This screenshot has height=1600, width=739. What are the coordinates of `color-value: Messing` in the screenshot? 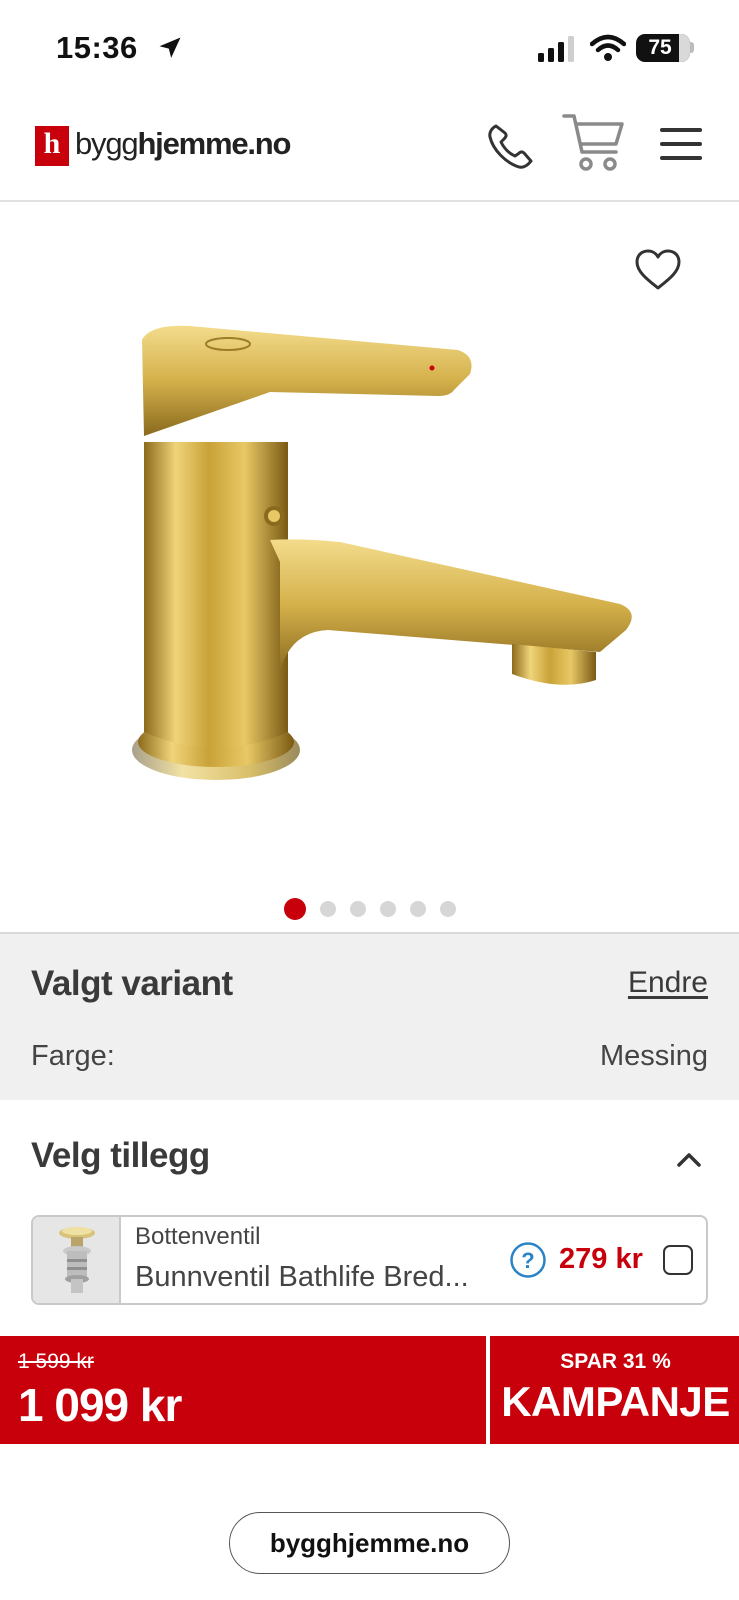 It's located at (654, 1056).